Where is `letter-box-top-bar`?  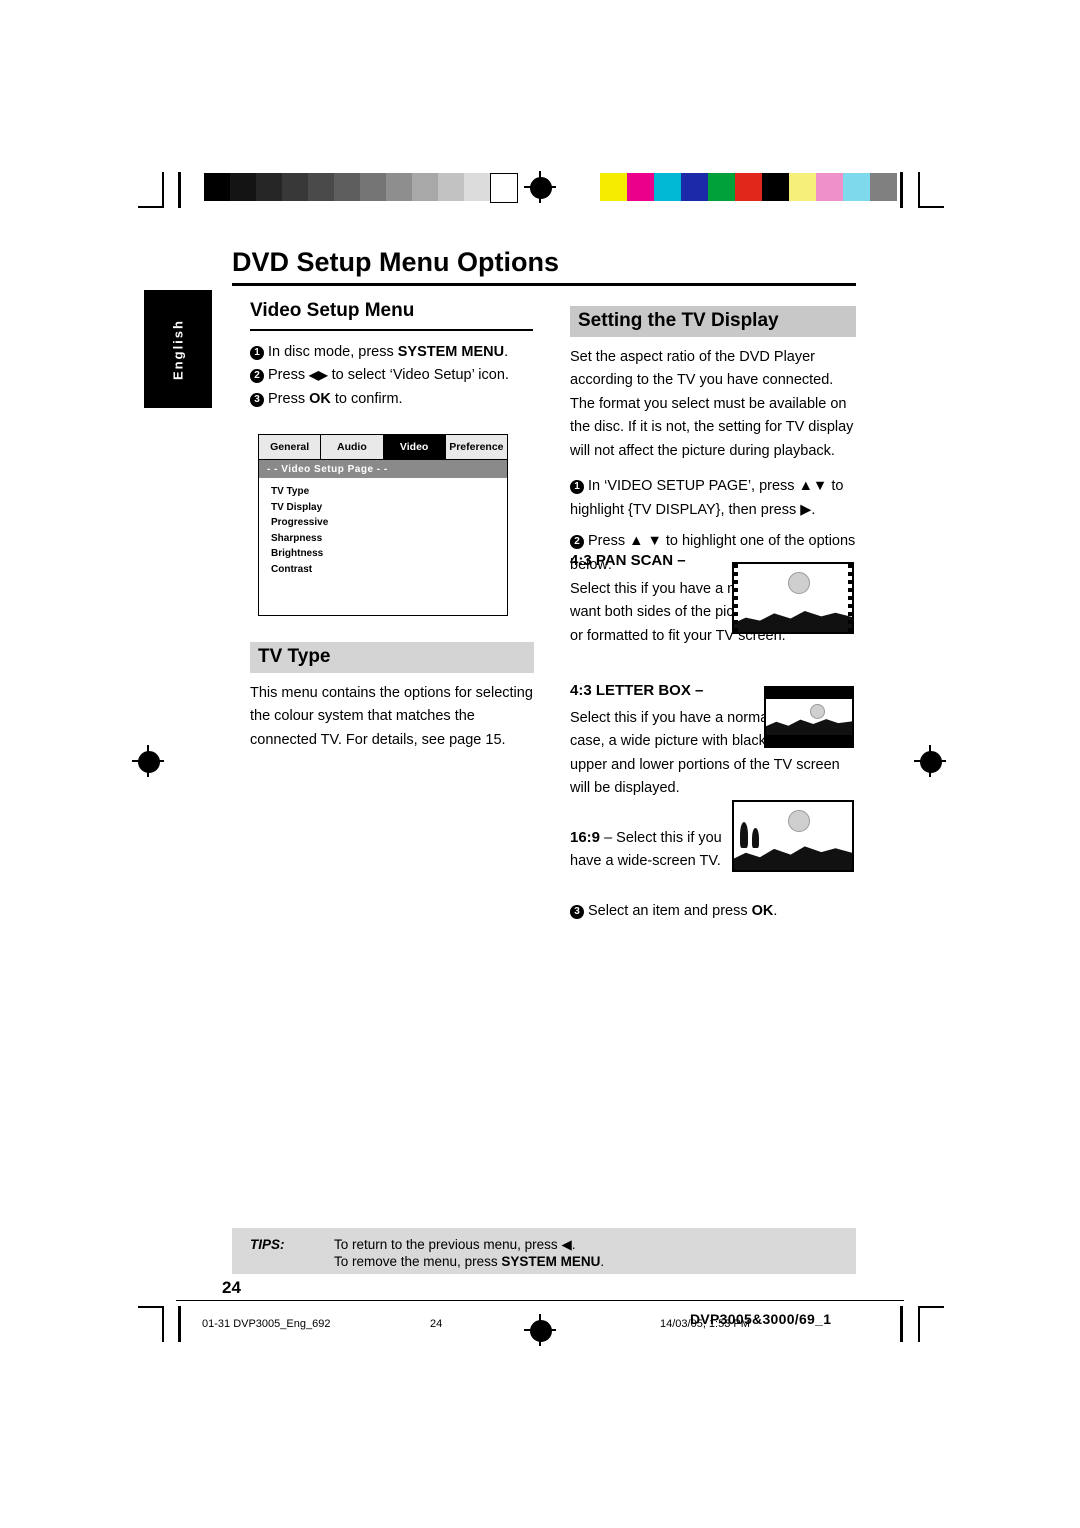 letter-box-top-bar is located at coordinates (809, 693).